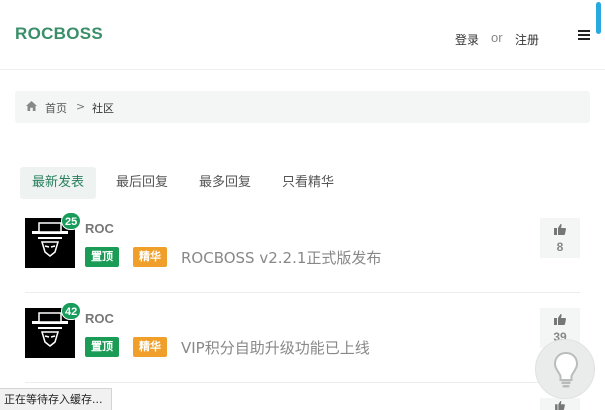  Describe the element at coordinates (527, 39) in the screenshot. I see `register-link: 注册` at that location.